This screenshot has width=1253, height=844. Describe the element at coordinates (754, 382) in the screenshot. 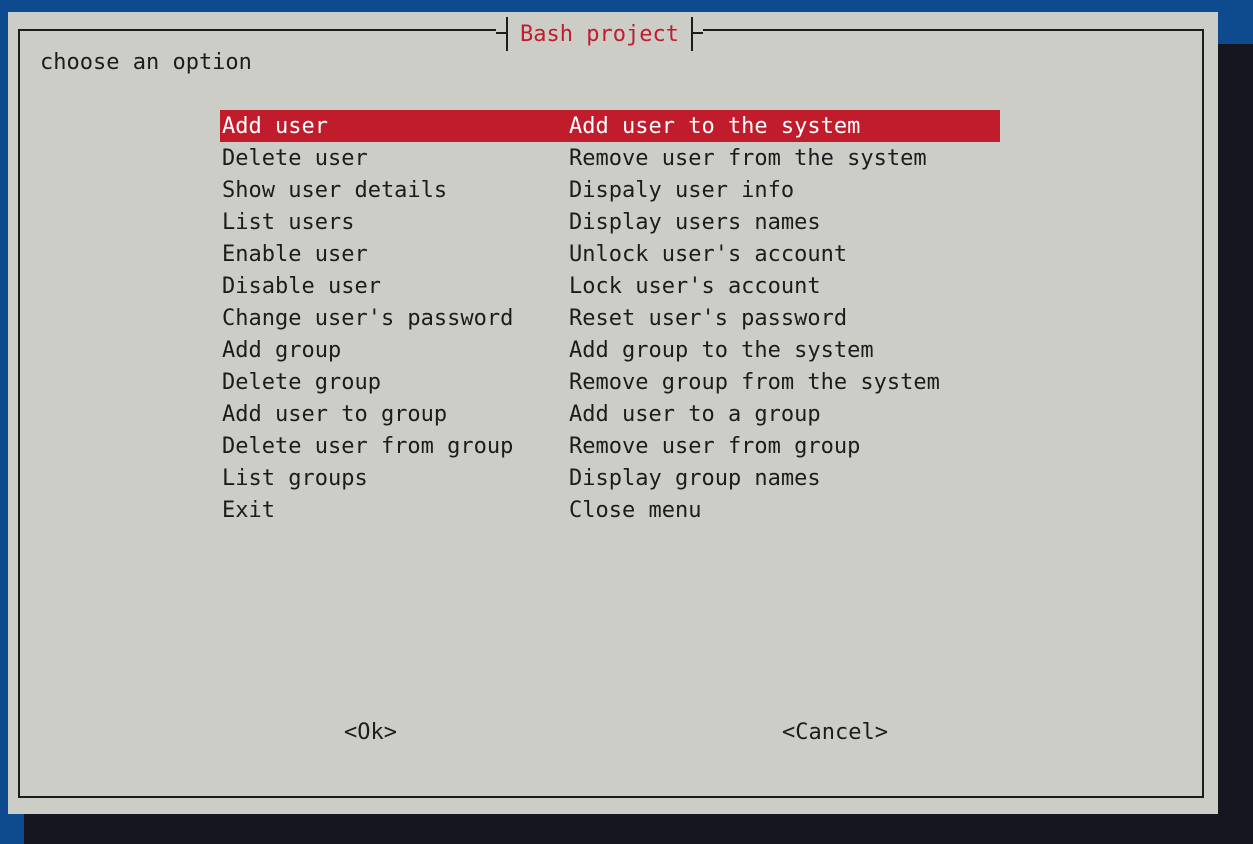

I see `menu-item-description: Remove group from the system` at that location.